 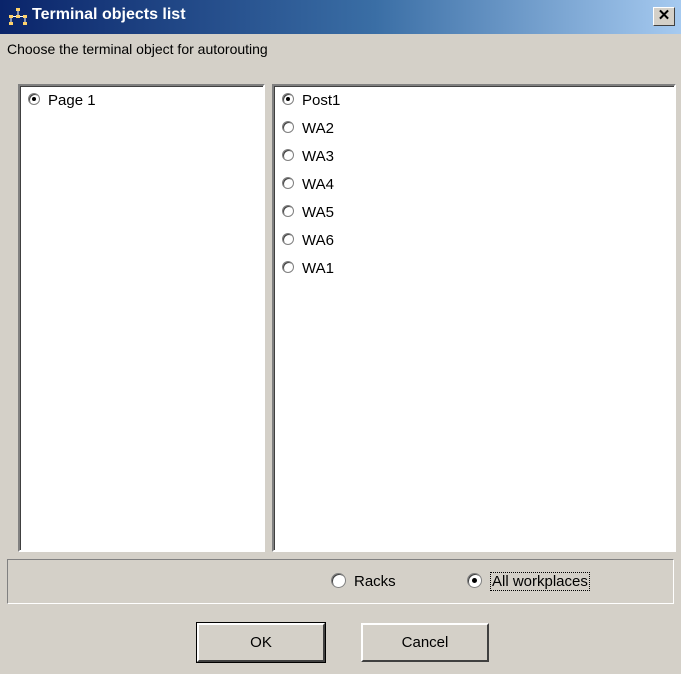 I want to click on object-item-post1: Post1, so click(x=311, y=102).